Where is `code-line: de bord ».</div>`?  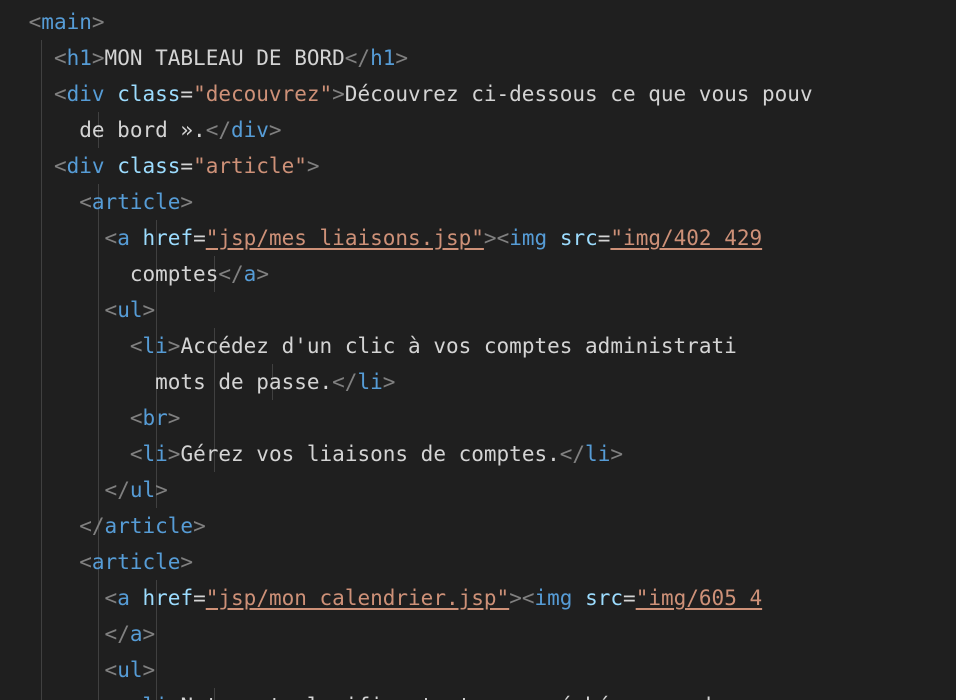
code-line: de bord ».</div> is located at coordinates (180, 130).